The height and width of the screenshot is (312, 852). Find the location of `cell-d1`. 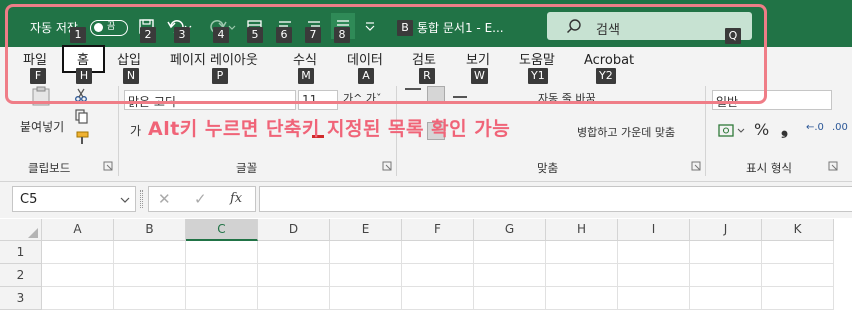

cell-d1 is located at coordinates (294, 252).